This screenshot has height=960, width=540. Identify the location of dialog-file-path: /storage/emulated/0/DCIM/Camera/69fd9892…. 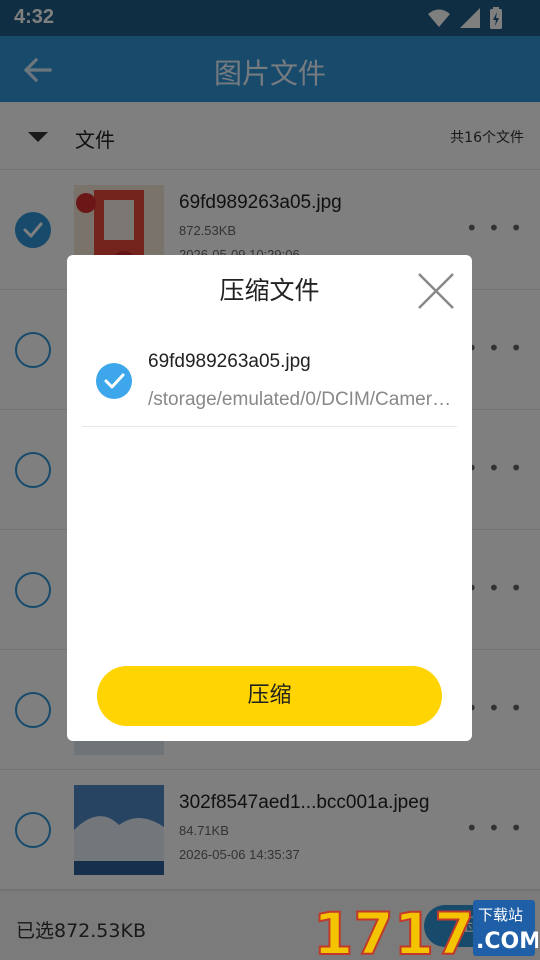
(303, 399).